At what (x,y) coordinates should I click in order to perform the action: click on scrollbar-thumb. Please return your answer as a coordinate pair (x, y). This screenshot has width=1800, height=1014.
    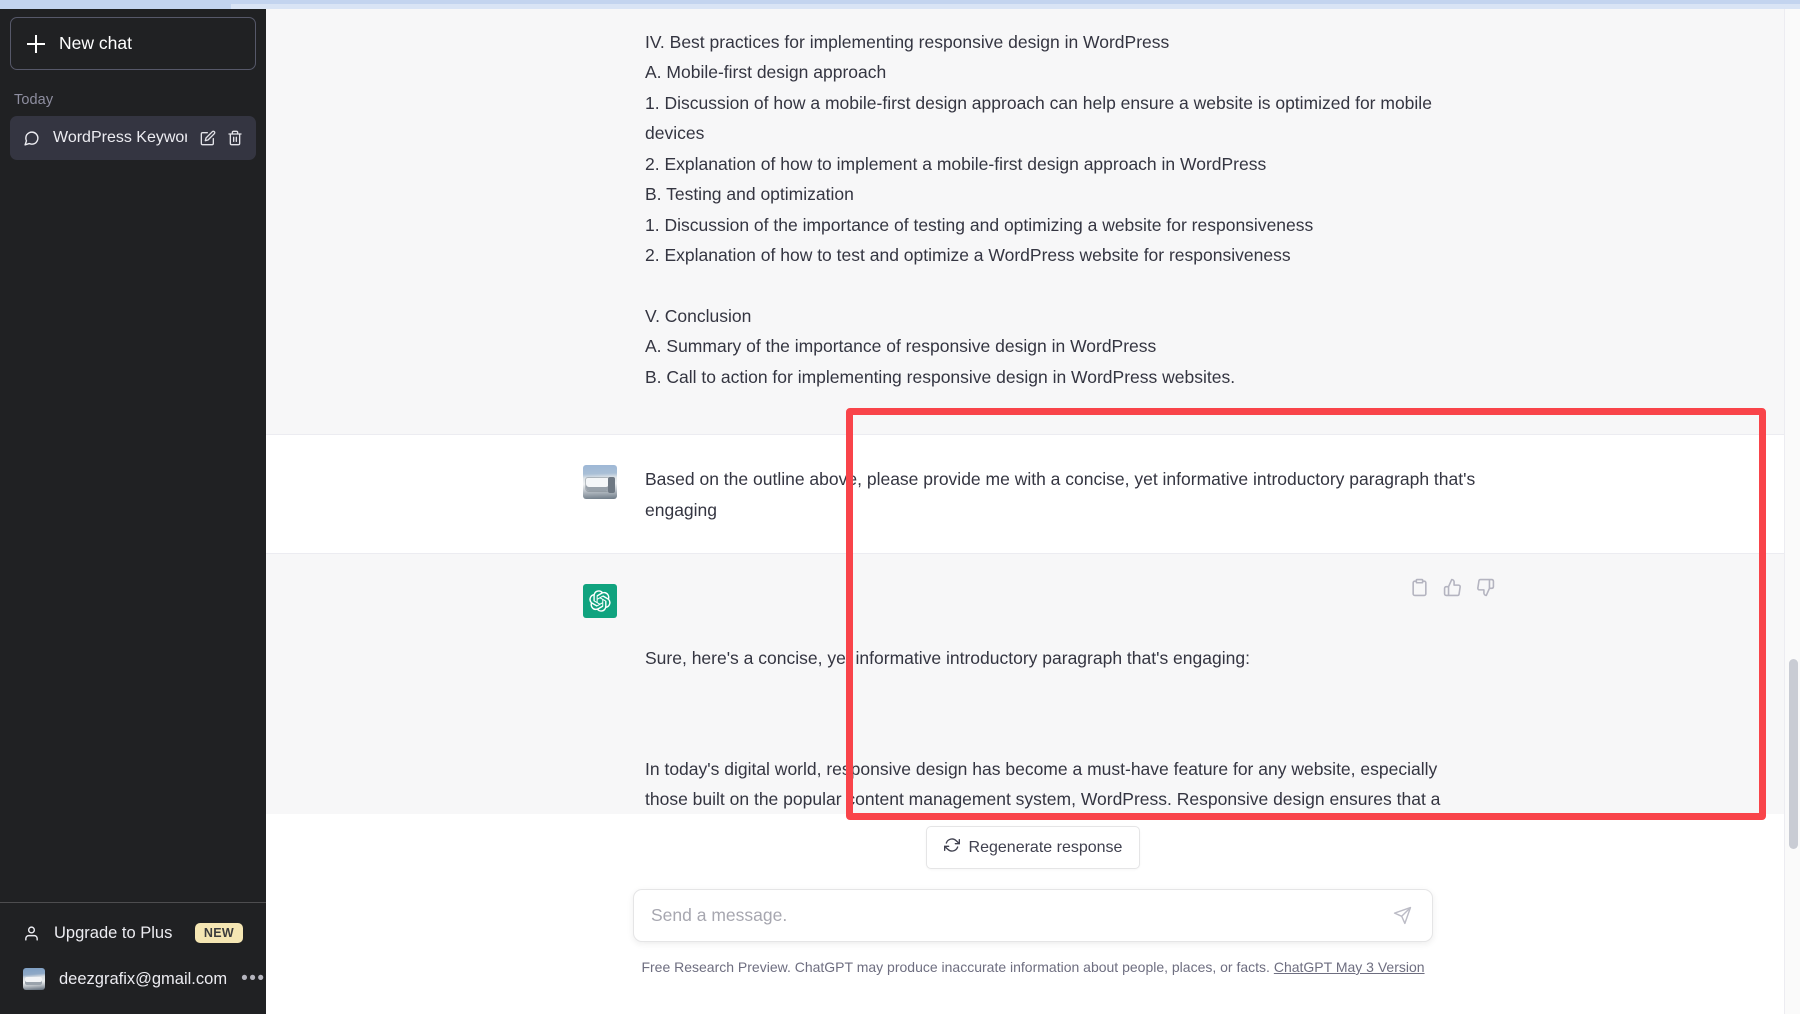
    Looking at the image, I should click on (1793, 754).